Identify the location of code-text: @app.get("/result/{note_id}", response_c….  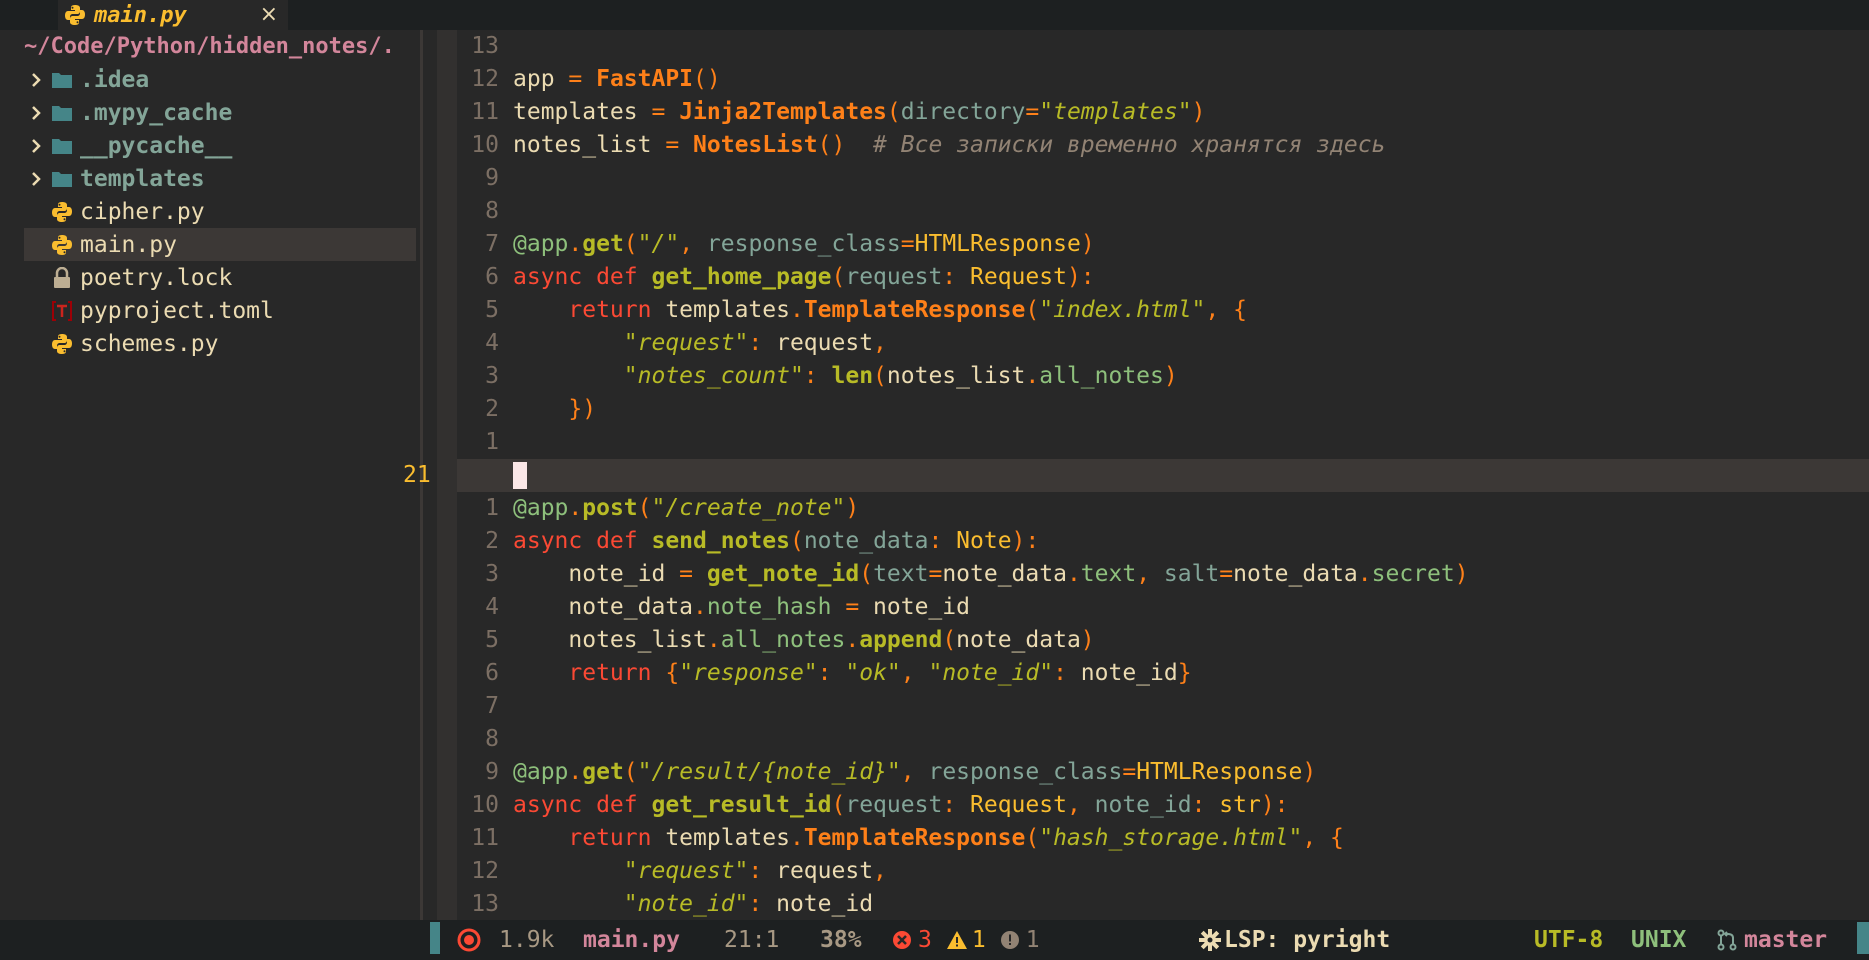
(914, 772).